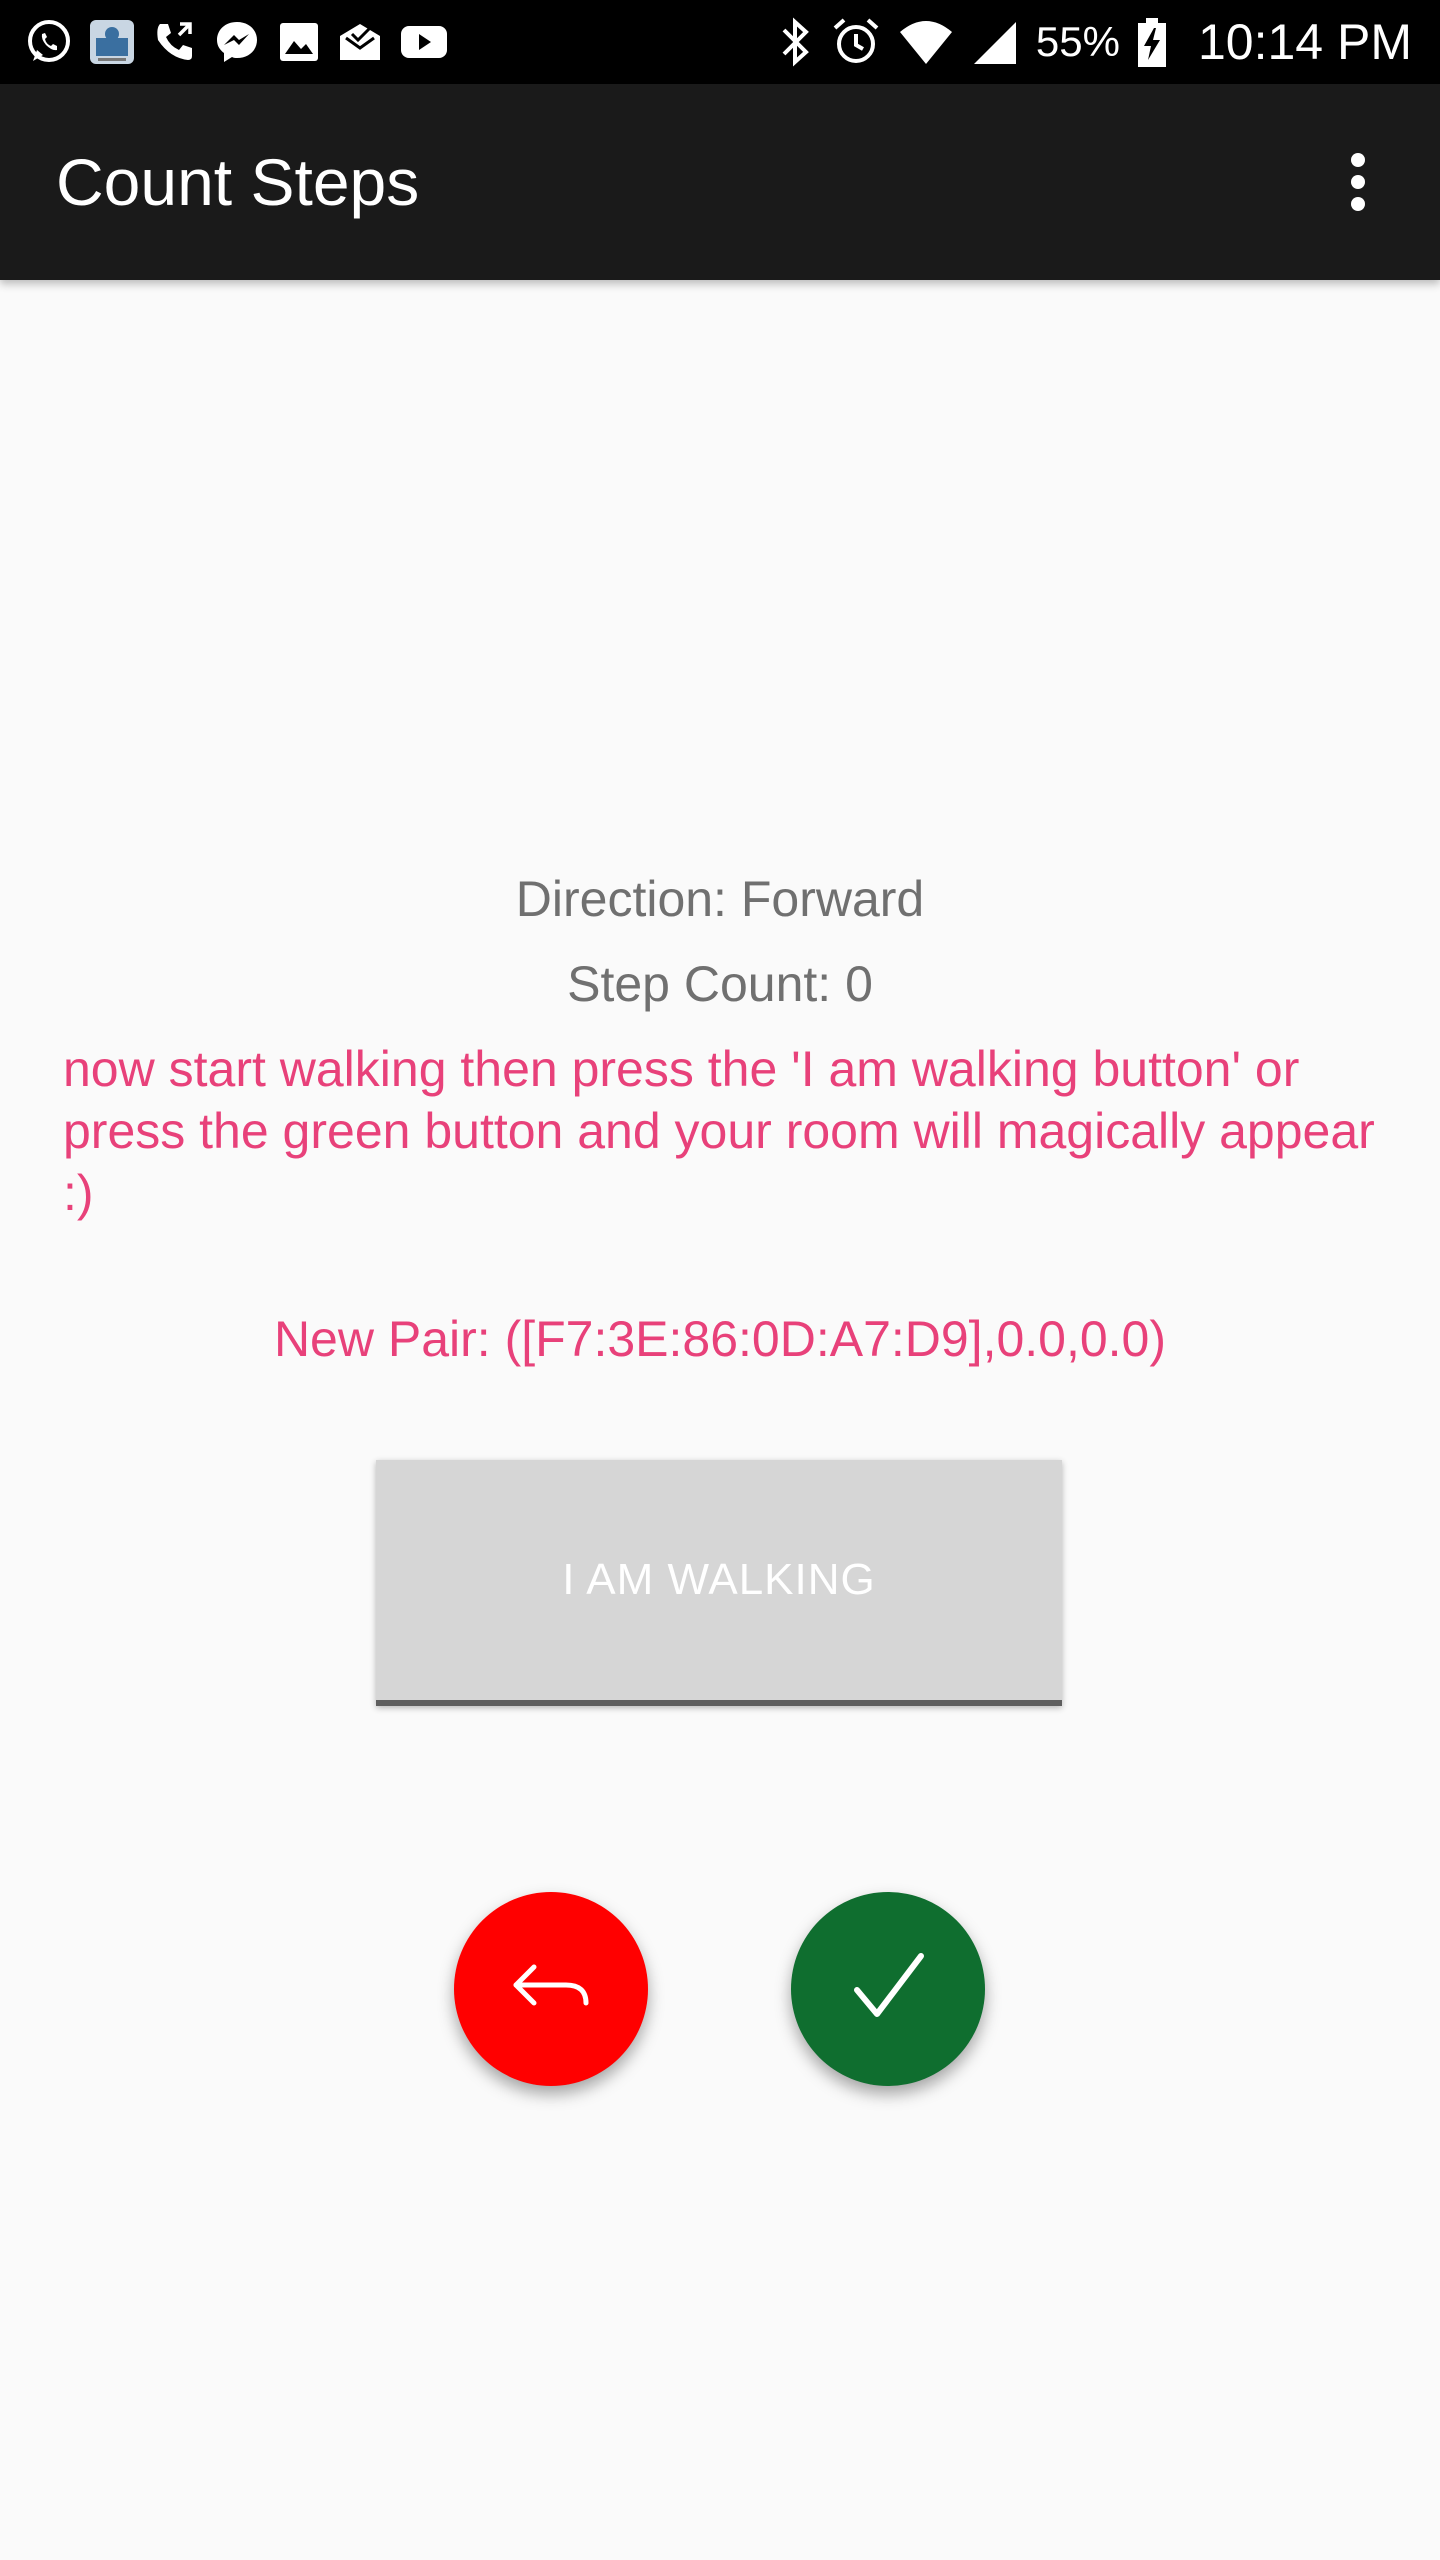 This screenshot has height=2560, width=1440. I want to click on alarm-icon, so click(856, 42).